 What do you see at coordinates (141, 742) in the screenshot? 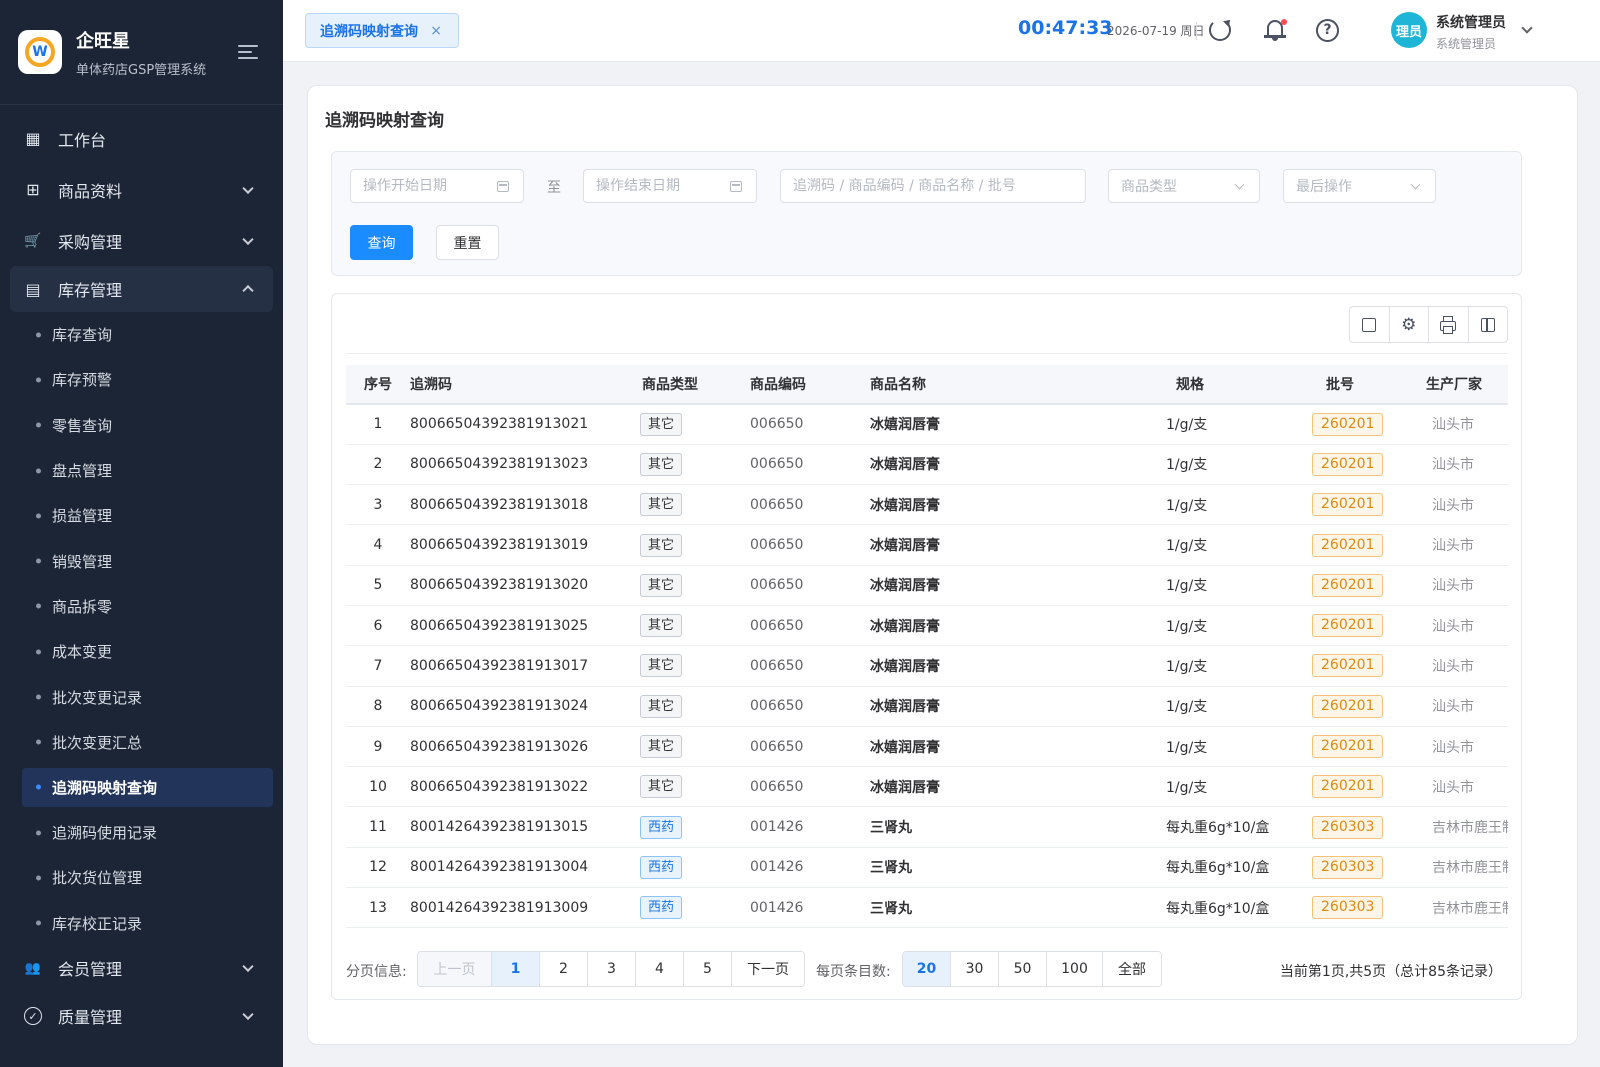
I see `submenu-item: 批次变更汇总` at bounding box center [141, 742].